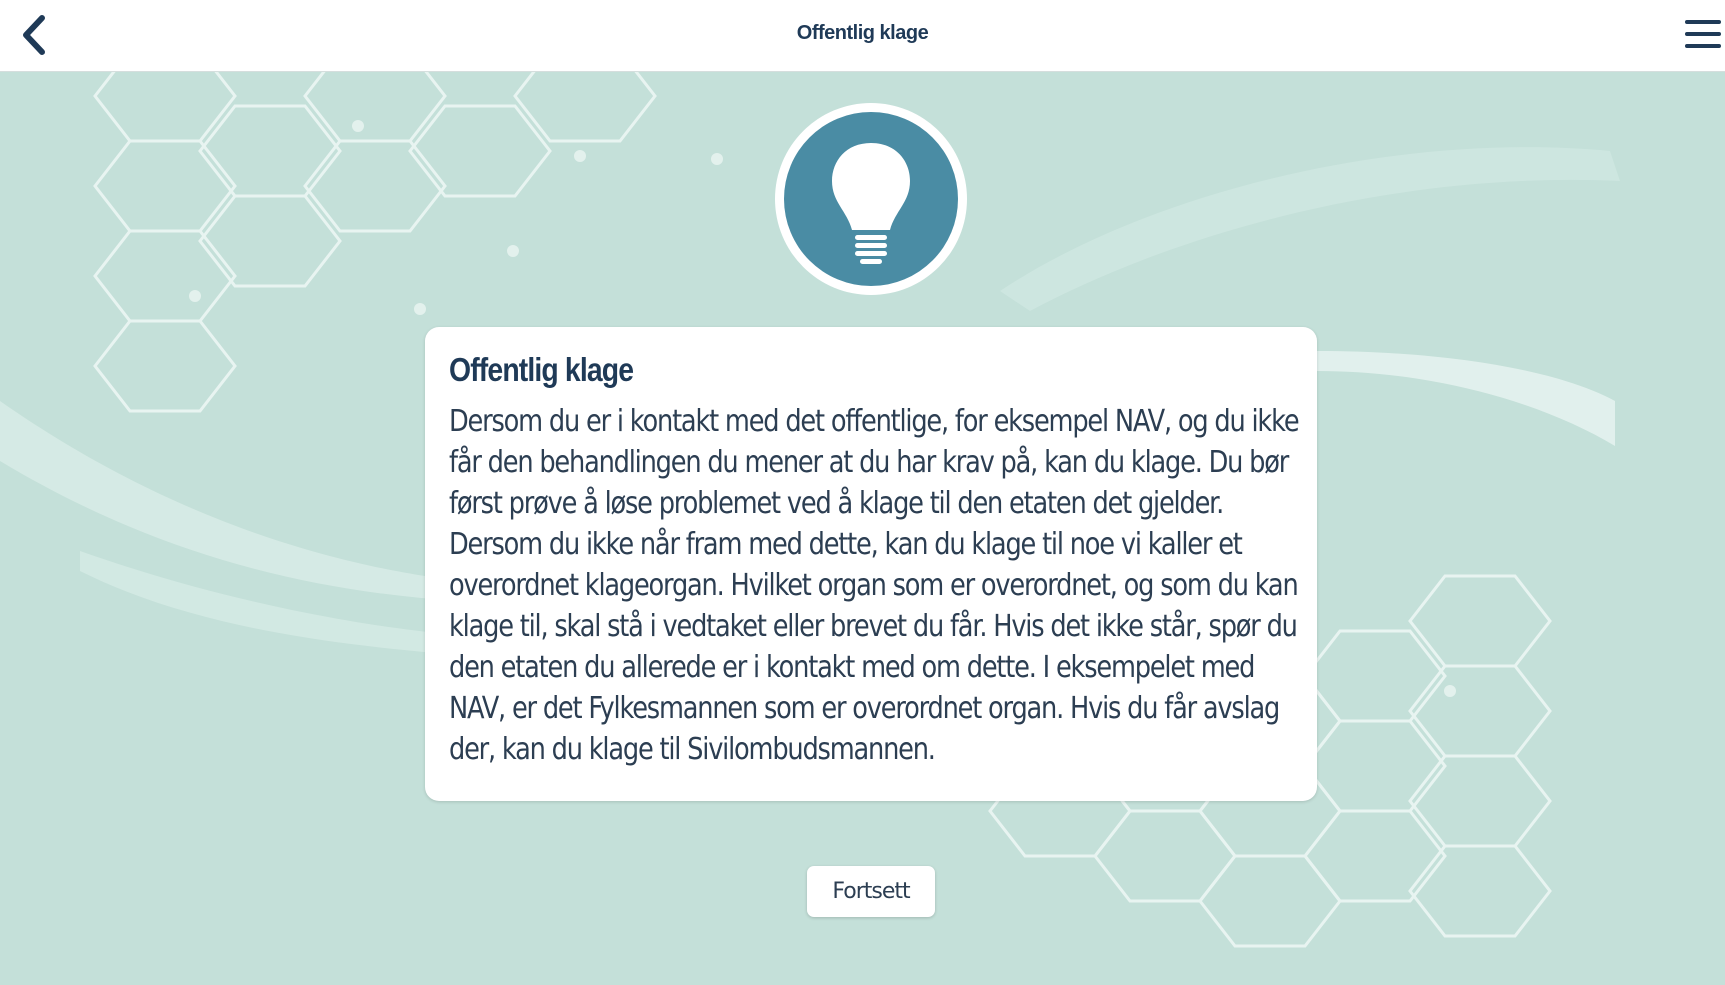  I want to click on menu-button, so click(1705, 35).